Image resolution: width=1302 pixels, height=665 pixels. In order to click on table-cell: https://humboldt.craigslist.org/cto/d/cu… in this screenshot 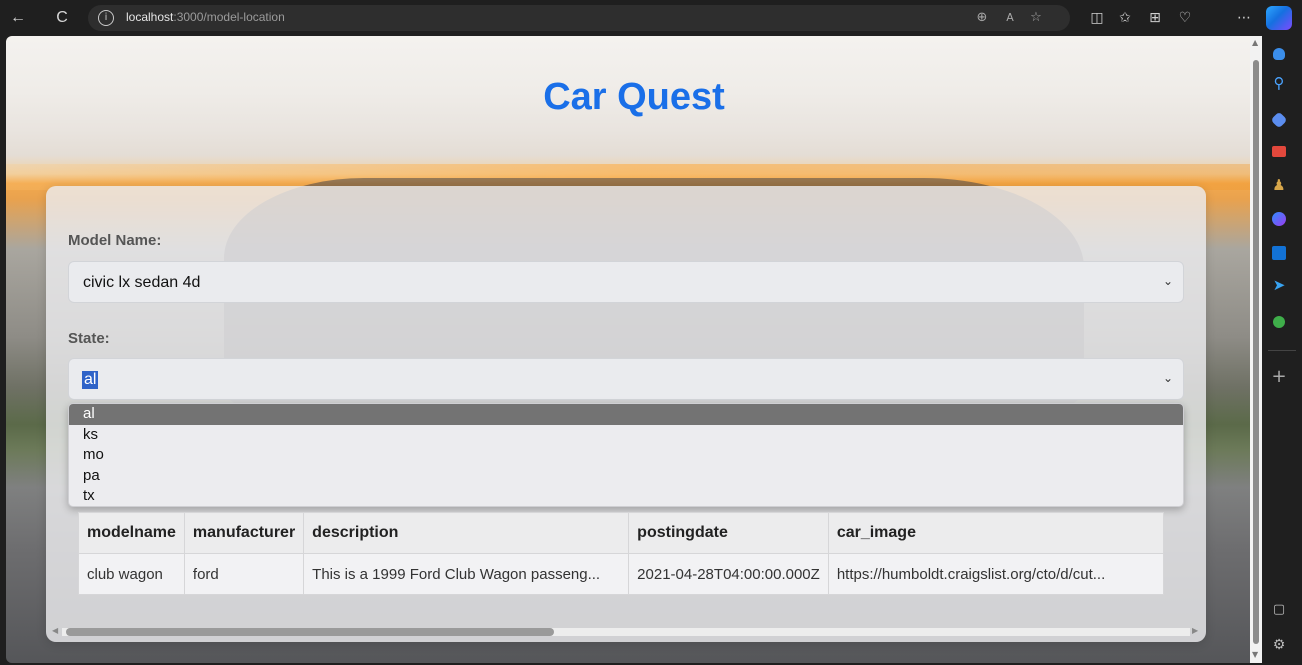, I will do `click(995, 574)`.